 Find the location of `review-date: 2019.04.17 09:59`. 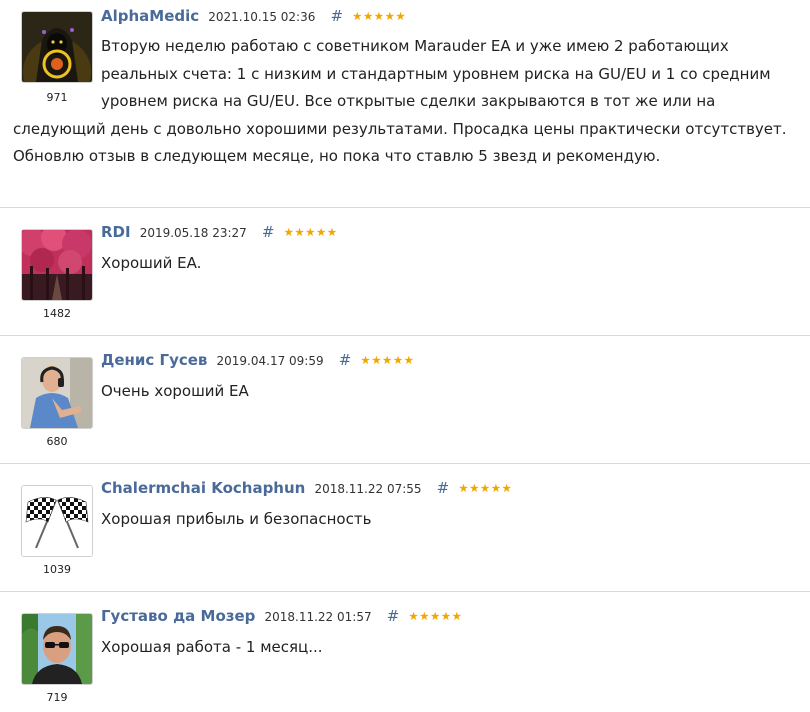

review-date: 2019.04.17 09:59 is located at coordinates (270, 361).